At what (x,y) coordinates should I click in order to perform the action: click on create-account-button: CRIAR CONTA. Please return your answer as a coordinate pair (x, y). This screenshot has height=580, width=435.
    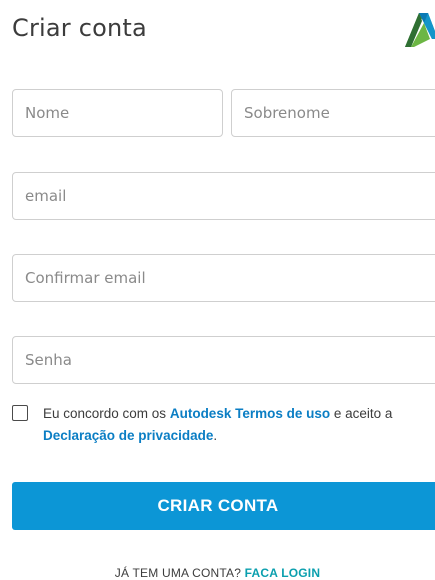
    Looking at the image, I should click on (223, 506).